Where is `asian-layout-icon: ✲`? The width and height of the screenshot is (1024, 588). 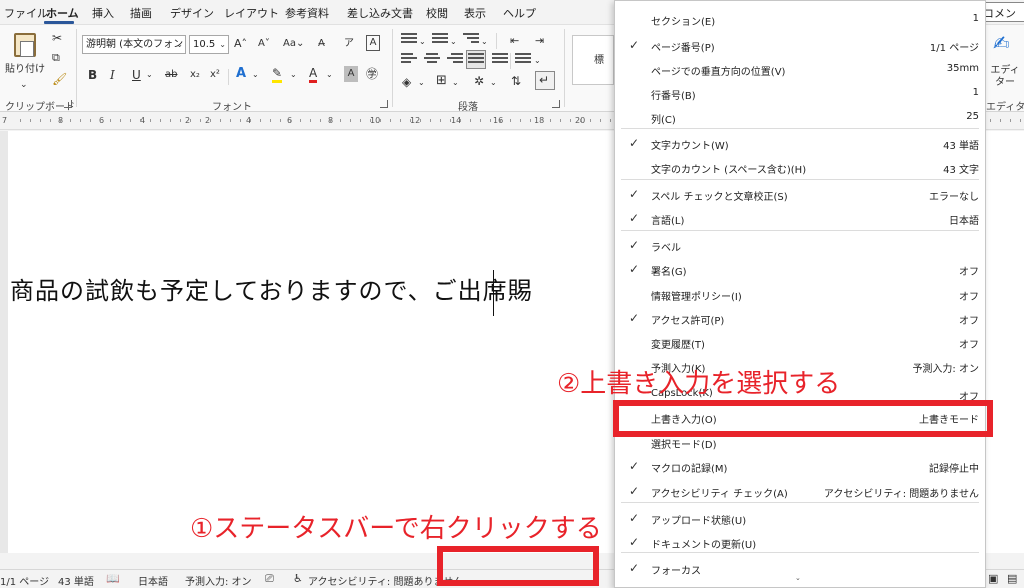
asian-layout-icon: ✲ is located at coordinates (479, 82).